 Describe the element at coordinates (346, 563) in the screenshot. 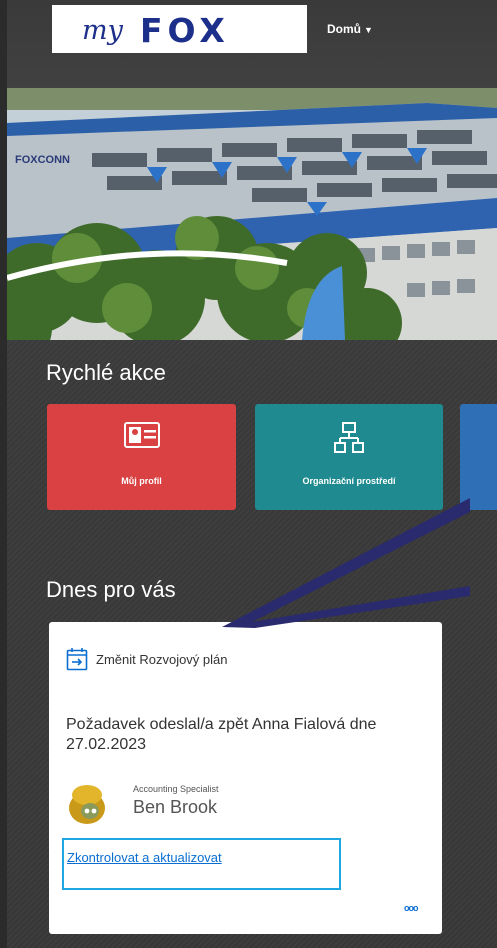

I see `annotation-arrow` at that location.